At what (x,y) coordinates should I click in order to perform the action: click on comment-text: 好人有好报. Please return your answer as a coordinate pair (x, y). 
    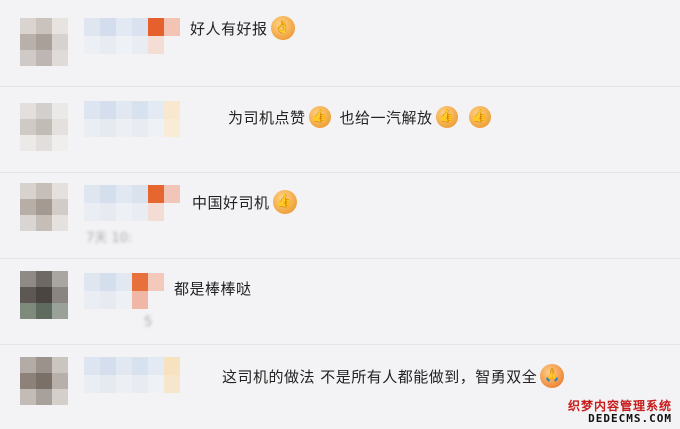
    Looking at the image, I should click on (229, 28).